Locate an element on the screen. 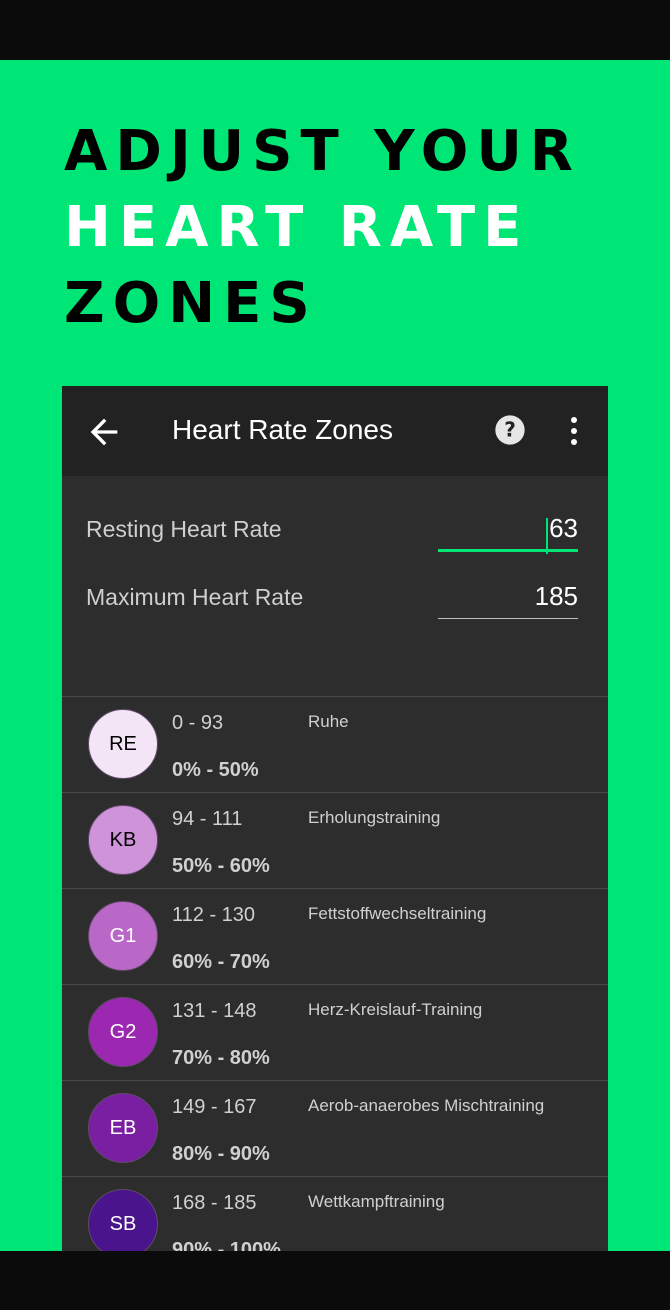 The image size is (670, 1310). status-bar-area is located at coordinates (335, 30).